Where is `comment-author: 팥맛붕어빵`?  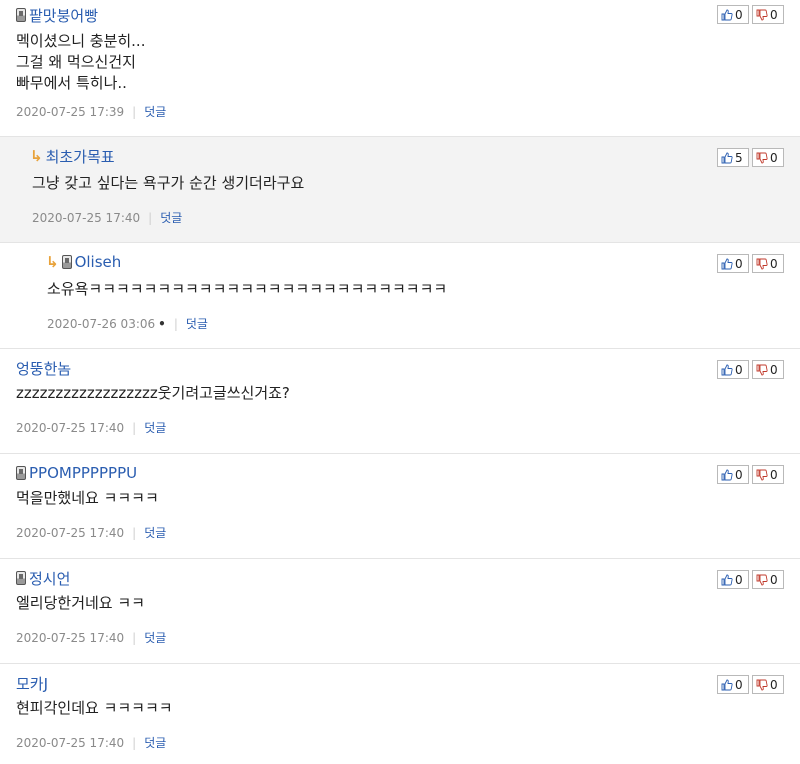
comment-author: 팥맛붕어빵 is located at coordinates (63, 15).